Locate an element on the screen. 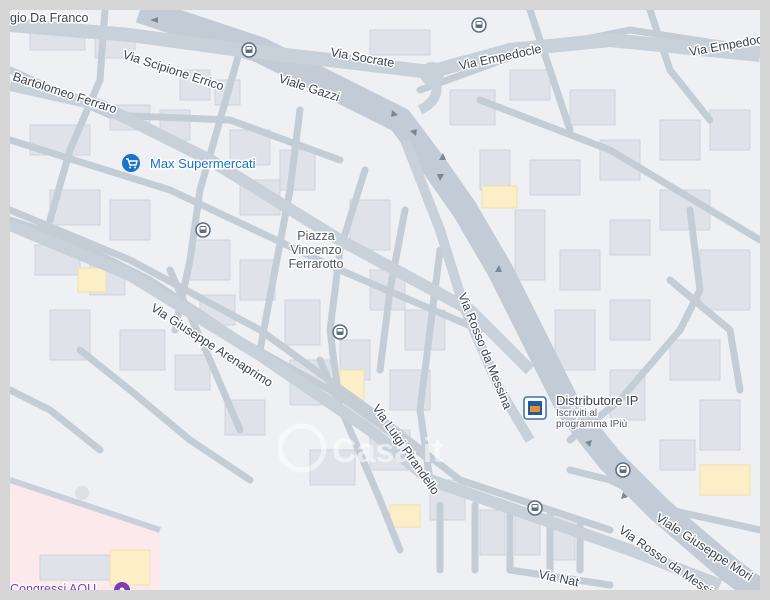 The height and width of the screenshot is (600, 770). piazza-label-line1: Piazza is located at coordinates (316, 236).